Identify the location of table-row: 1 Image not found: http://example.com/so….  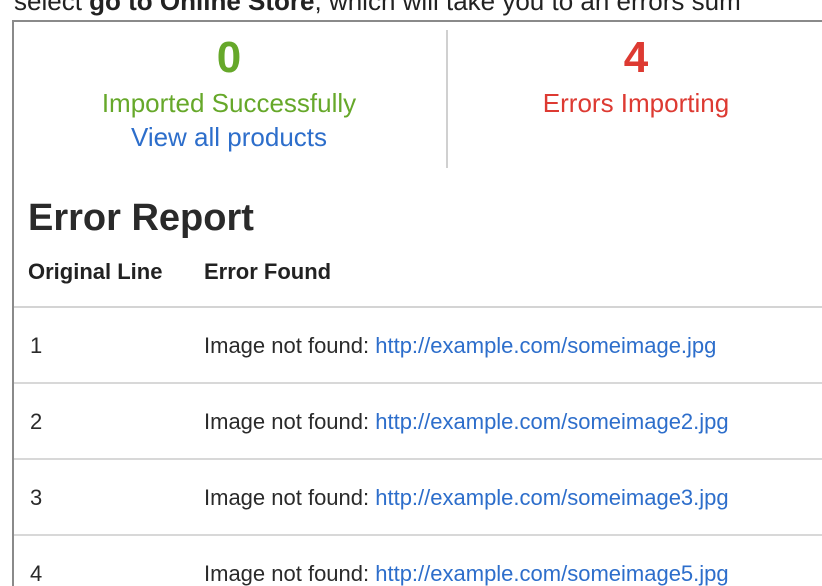
(418, 346).